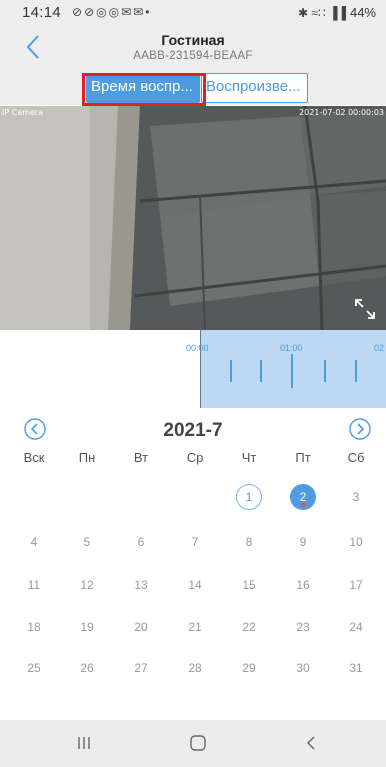 This screenshot has width=386, height=767. I want to click on weekday-label: Сб, so click(356, 457).